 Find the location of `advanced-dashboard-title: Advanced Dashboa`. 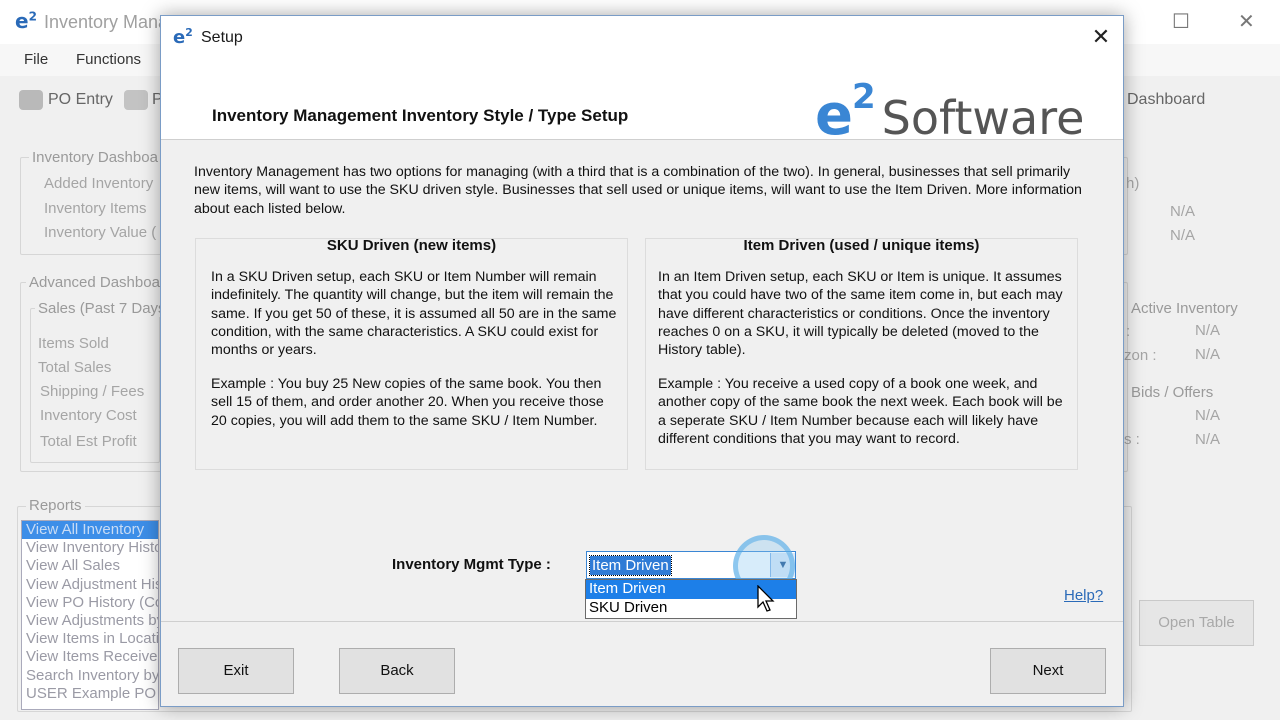

advanced-dashboard-title: Advanced Dashboa is located at coordinates (94, 282).